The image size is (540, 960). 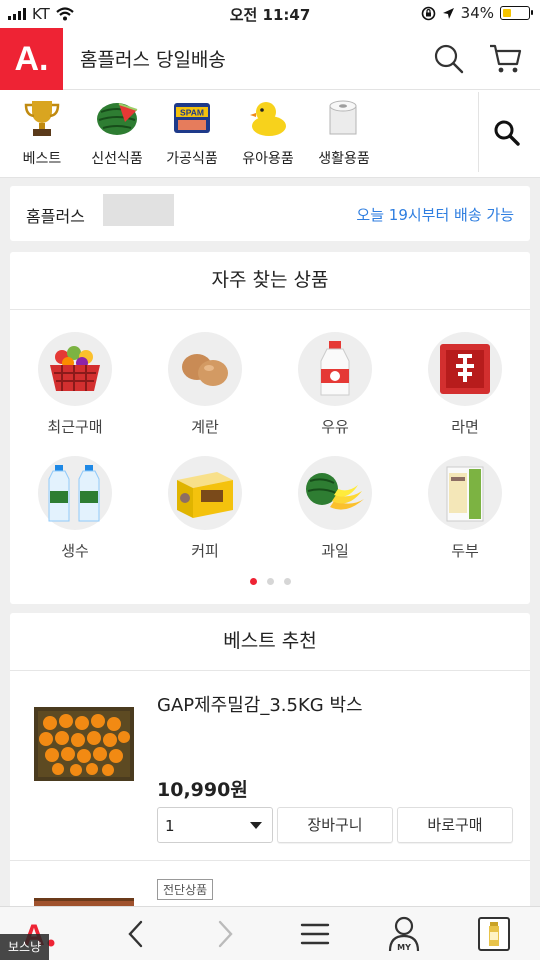 I want to click on rubber-duck-icon, so click(x=268, y=118).